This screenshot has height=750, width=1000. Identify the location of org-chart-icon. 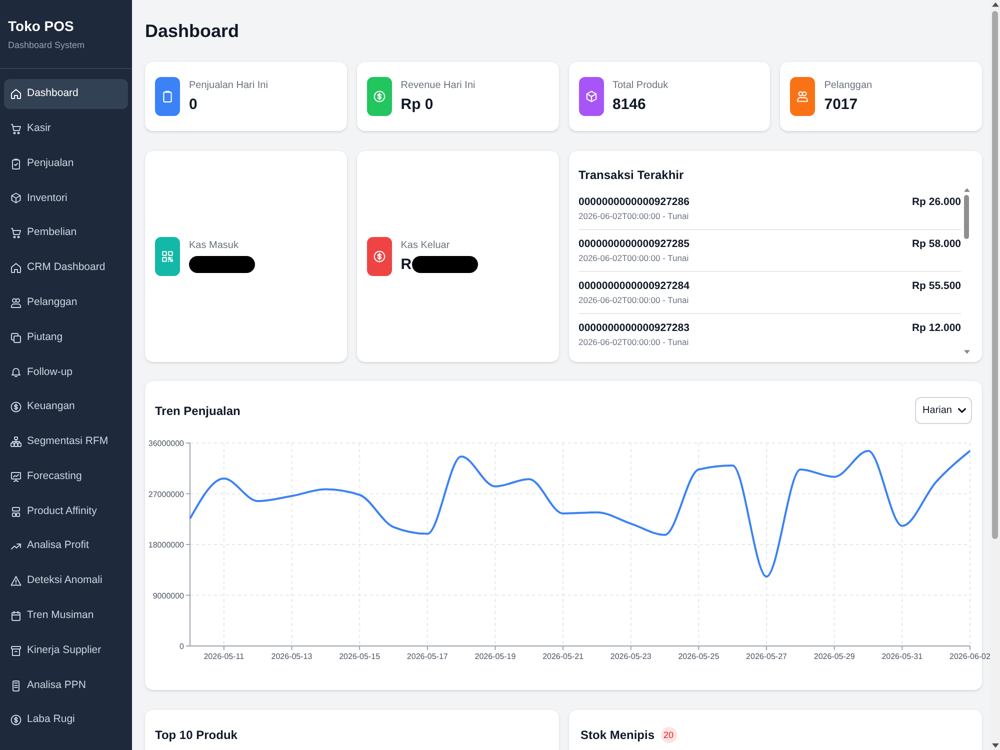
(16, 442).